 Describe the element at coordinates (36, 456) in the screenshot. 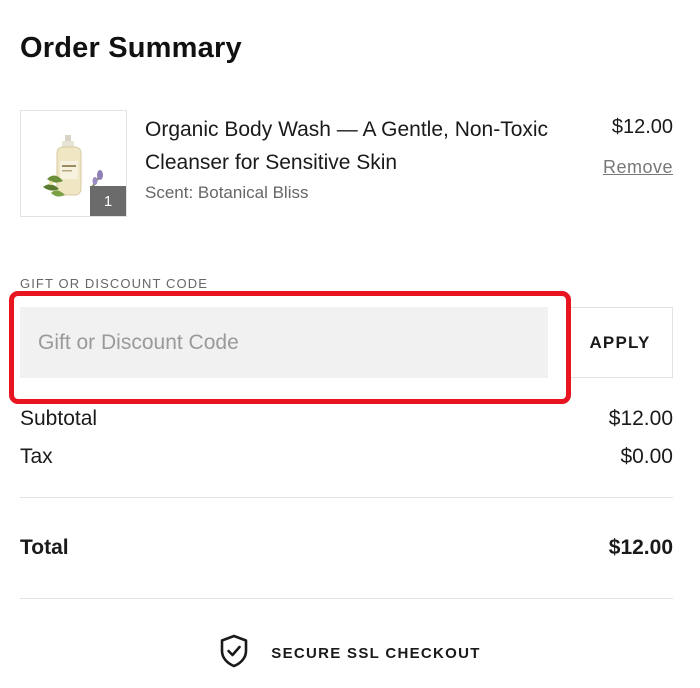

I see `tax-label: Tax` at that location.